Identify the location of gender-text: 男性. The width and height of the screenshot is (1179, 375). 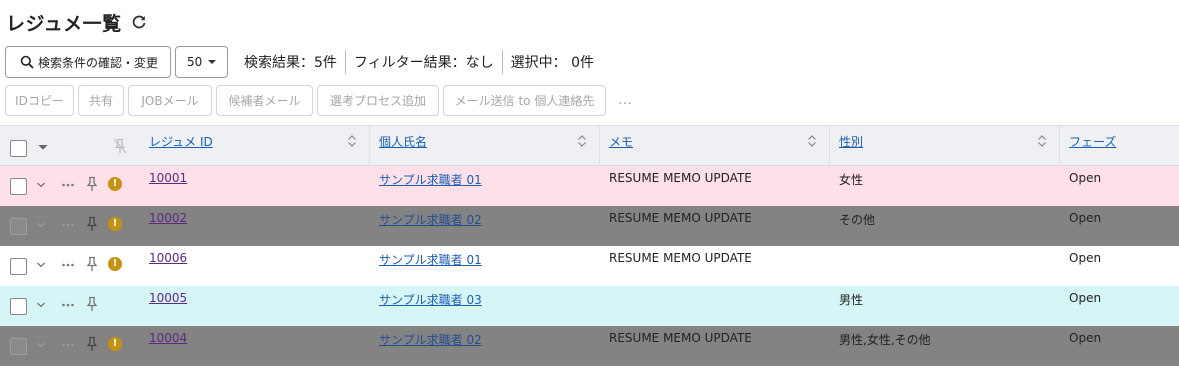
(851, 300).